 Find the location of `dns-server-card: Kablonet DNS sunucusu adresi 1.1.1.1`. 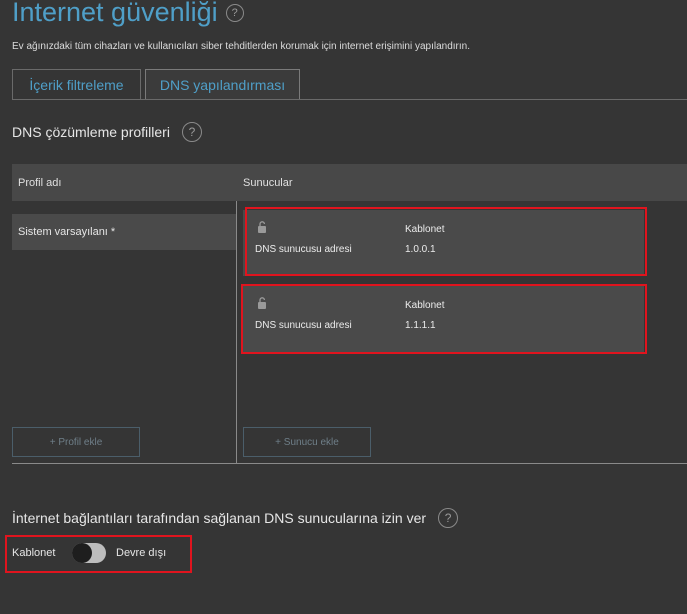

dns-server-card: Kablonet DNS sunucusu adresi 1.1.1.1 is located at coordinates (443, 319).